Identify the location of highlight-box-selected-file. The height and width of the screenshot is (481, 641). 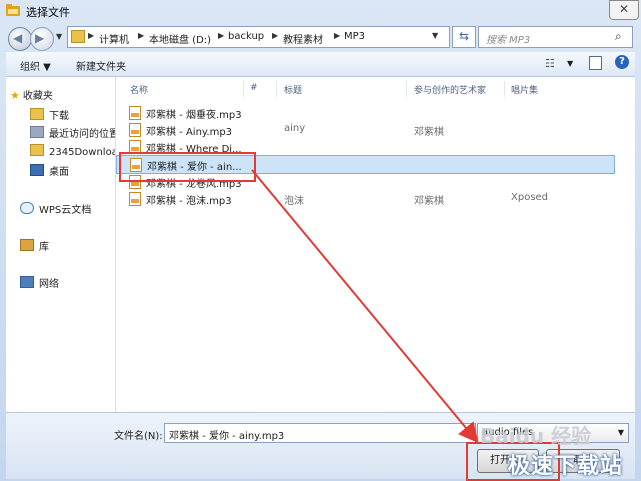
(187, 167).